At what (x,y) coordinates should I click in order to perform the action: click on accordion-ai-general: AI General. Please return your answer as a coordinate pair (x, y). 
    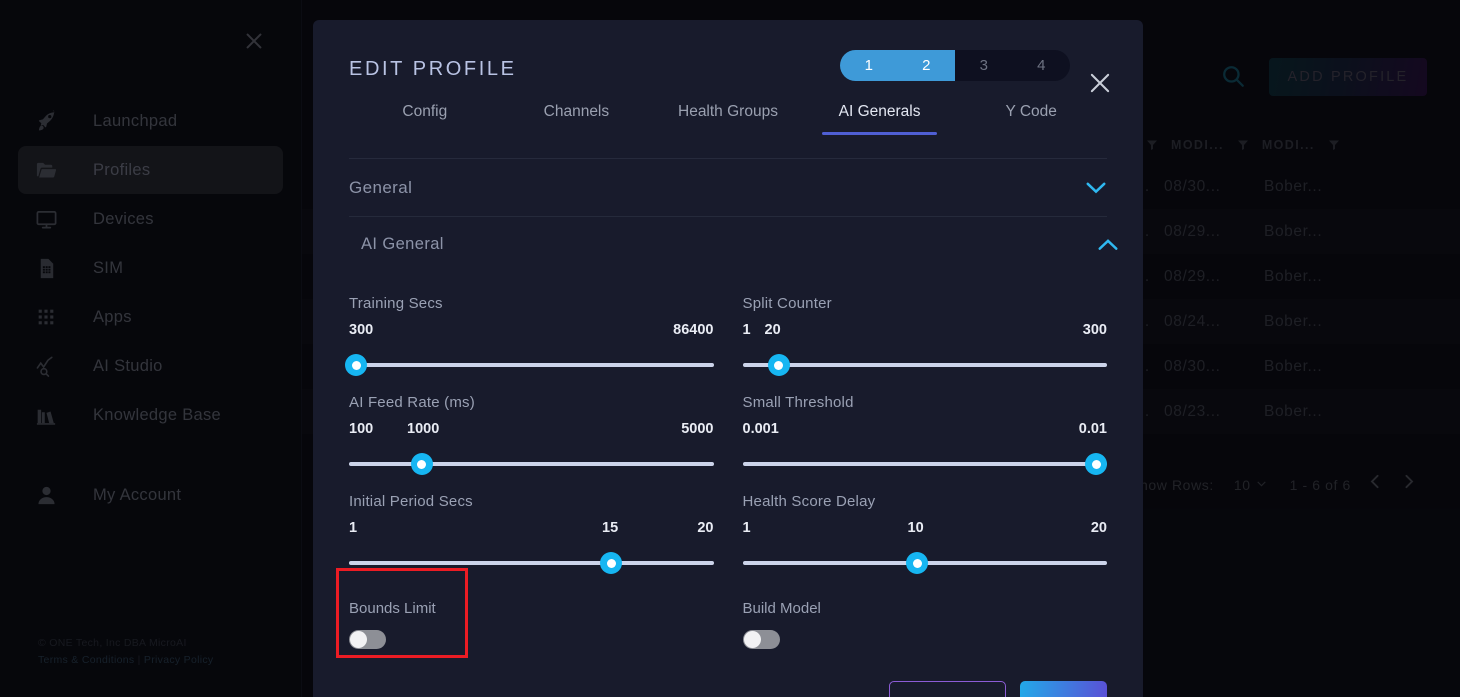
    Looking at the image, I should click on (740, 244).